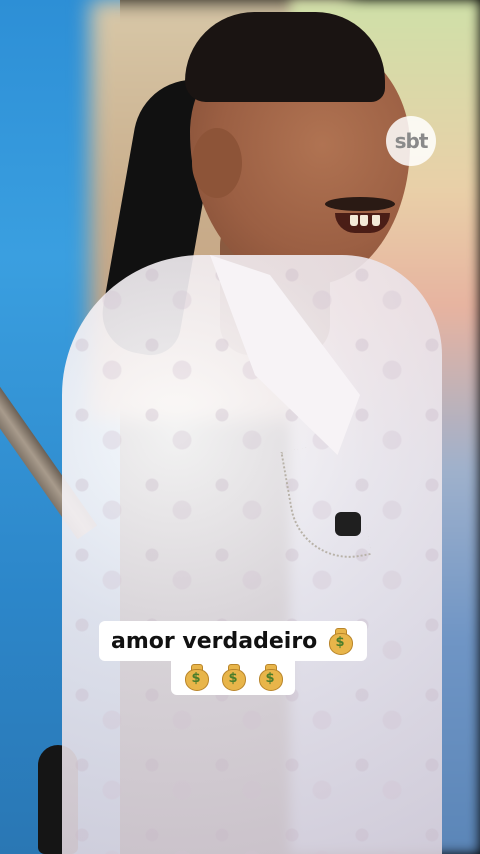  I want to click on ear, so click(217, 163).